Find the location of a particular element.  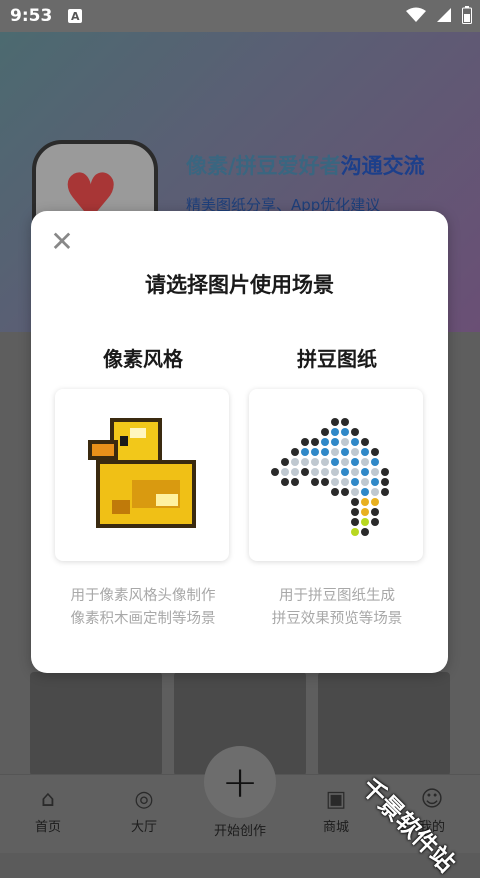

option-description: 用于拼豆图纸生成 拼豆效果预览等场景 is located at coordinates (337, 608).